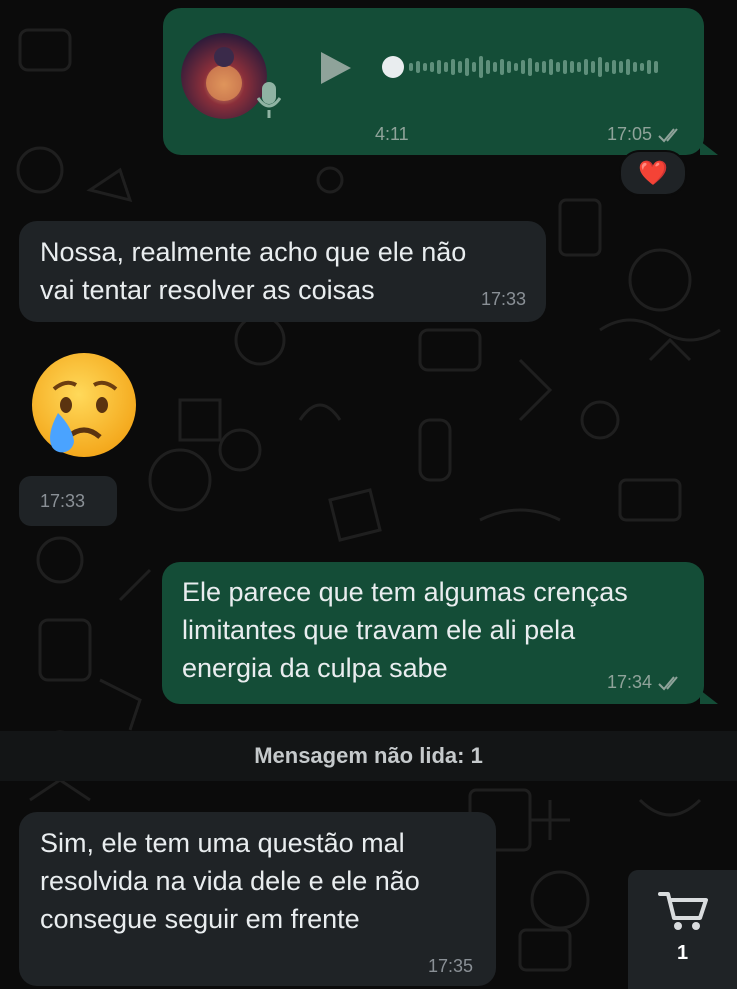 This screenshot has height=989, width=737. What do you see at coordinates (533, 67) in the screenshot?
I see `audio-waveform` at bounding box center [533, 67].